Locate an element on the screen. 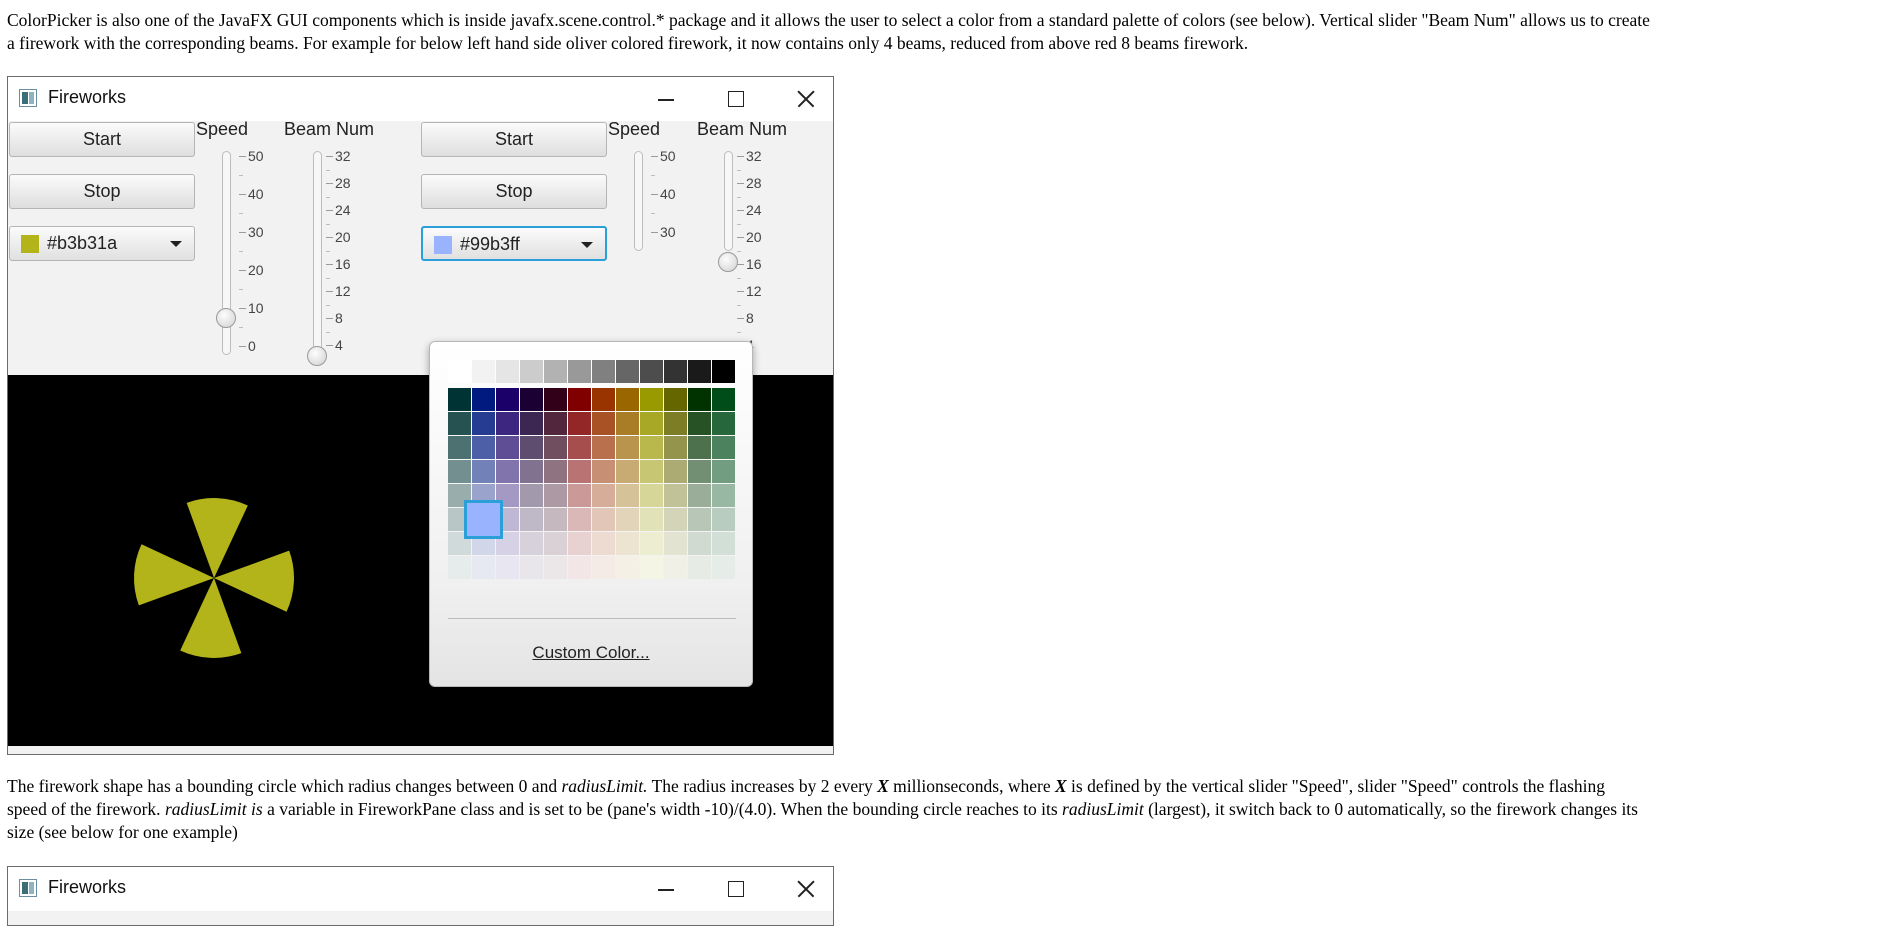 The image size is (1884, 926). color-picker-right: #99b3ff is located at coordinates (514, 243).